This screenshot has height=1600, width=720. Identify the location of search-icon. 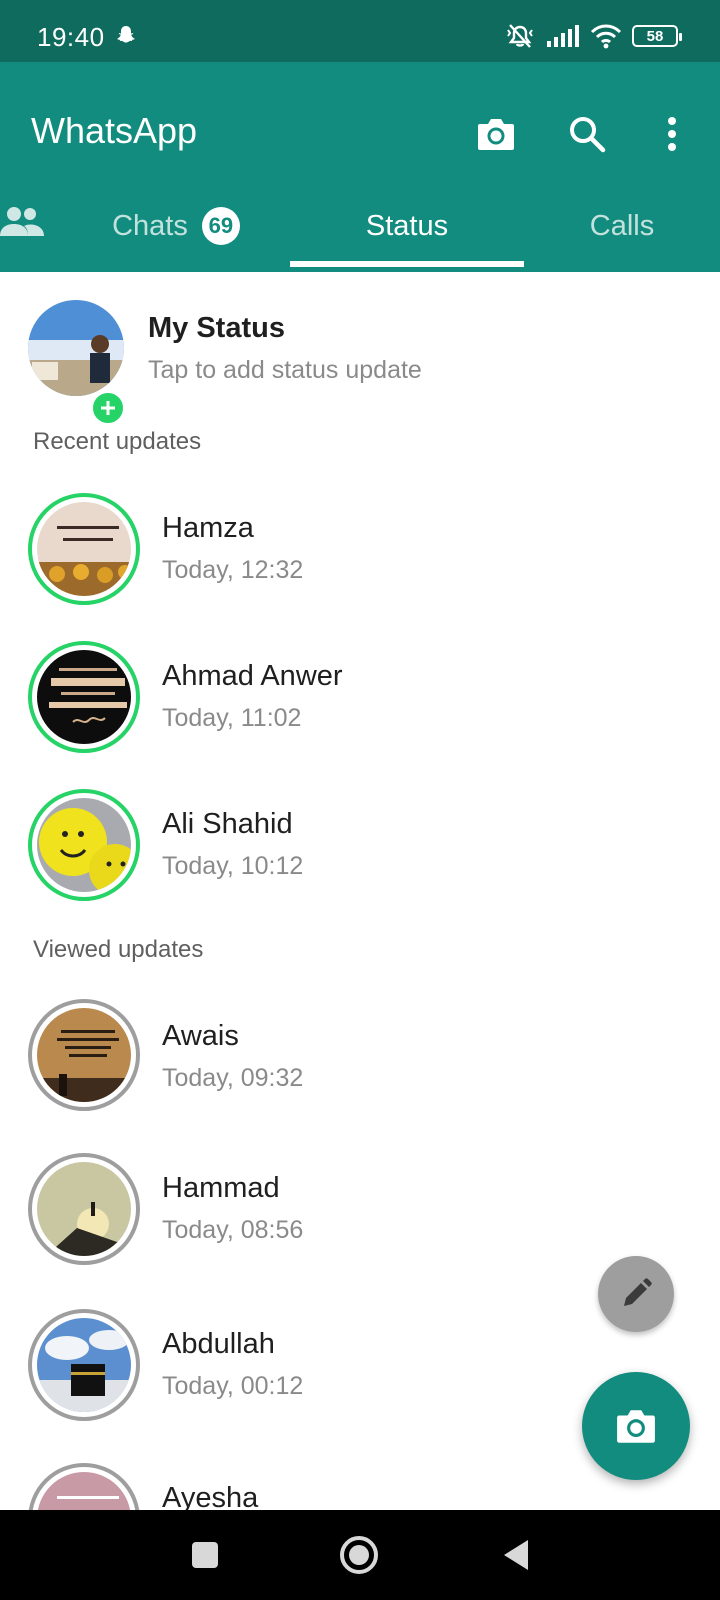
(588, 135).